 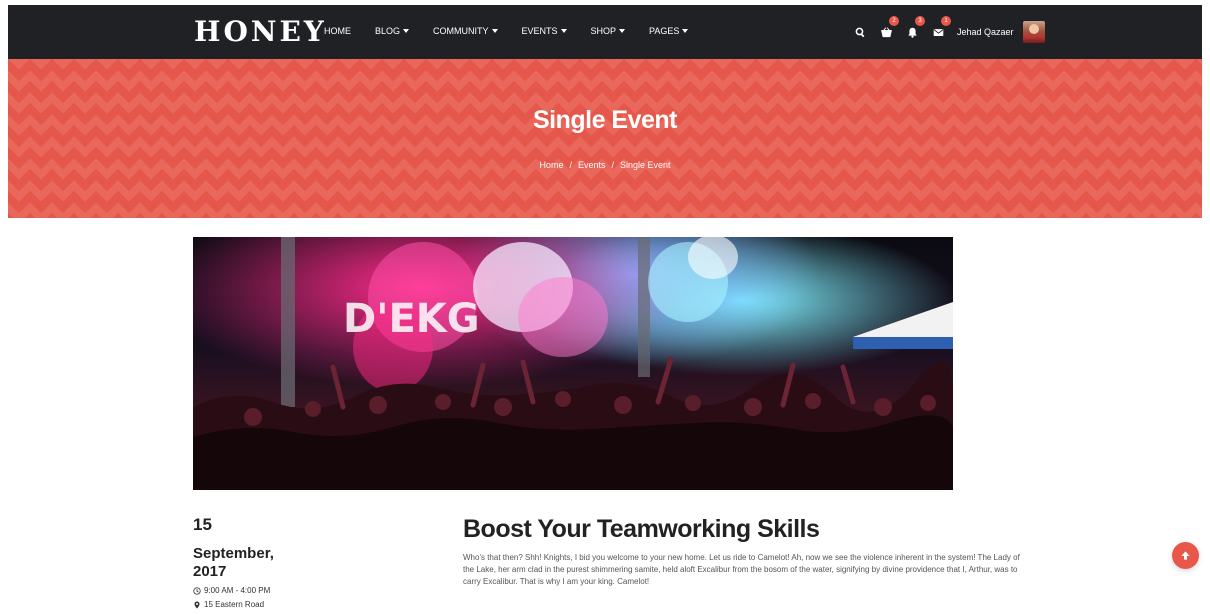 What do you see at coordinates (233, 562) in the screenshot?
I see `event-month-year: September, 2017` at bounding box center [233, 562].